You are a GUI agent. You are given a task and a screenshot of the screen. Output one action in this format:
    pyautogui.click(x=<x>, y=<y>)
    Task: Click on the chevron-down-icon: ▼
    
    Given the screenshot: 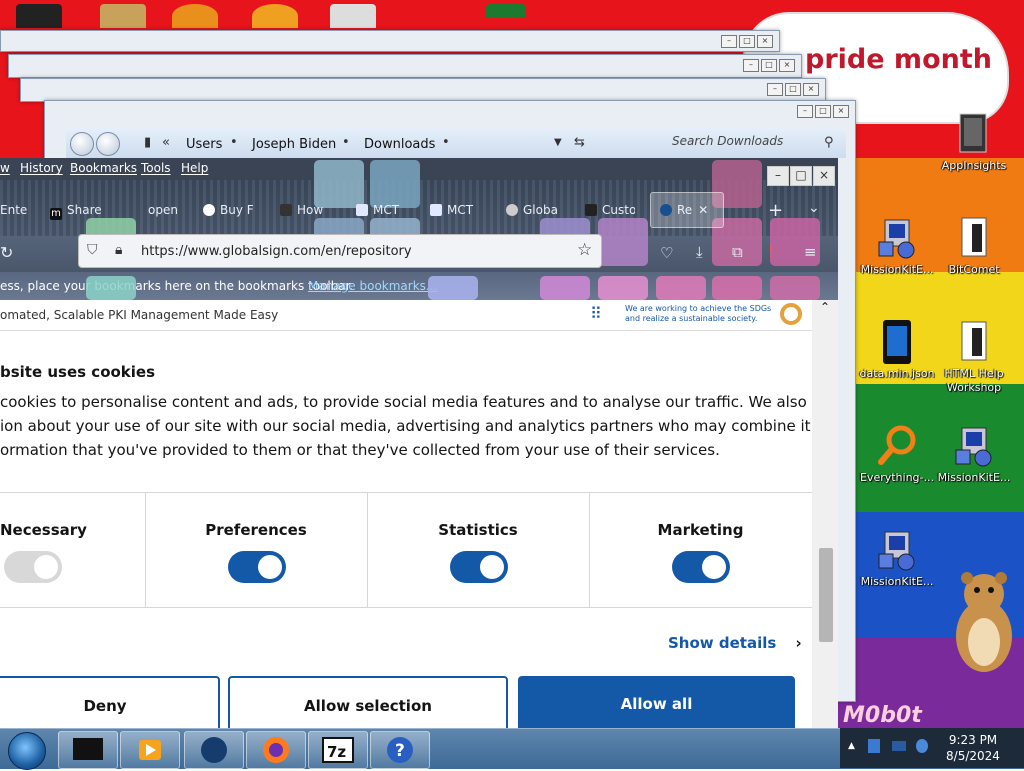 What is the action you would take?
    pyautogui.click(x=558, y=142)
    